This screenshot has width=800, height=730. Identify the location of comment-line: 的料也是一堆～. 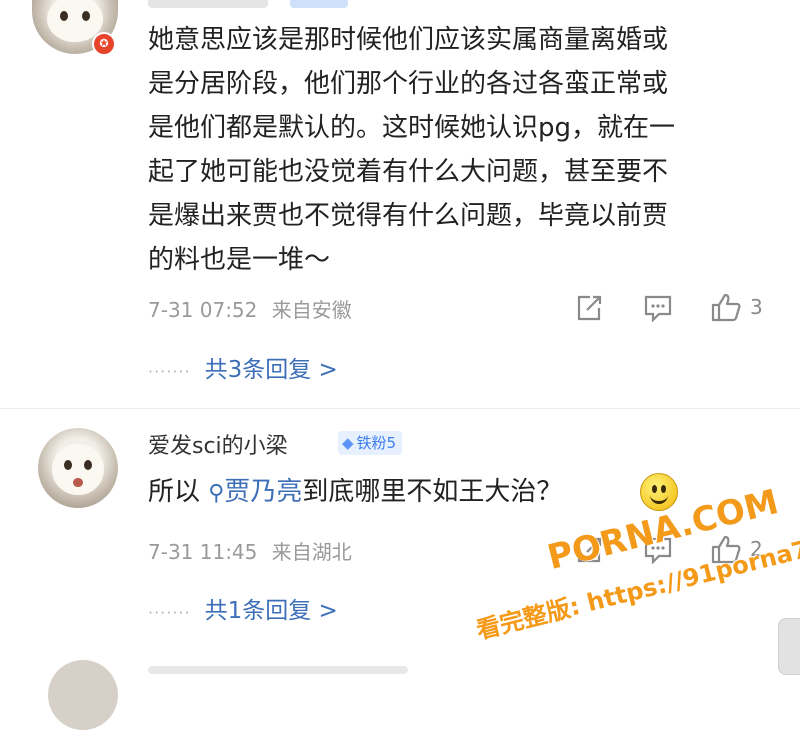
(239, 260).